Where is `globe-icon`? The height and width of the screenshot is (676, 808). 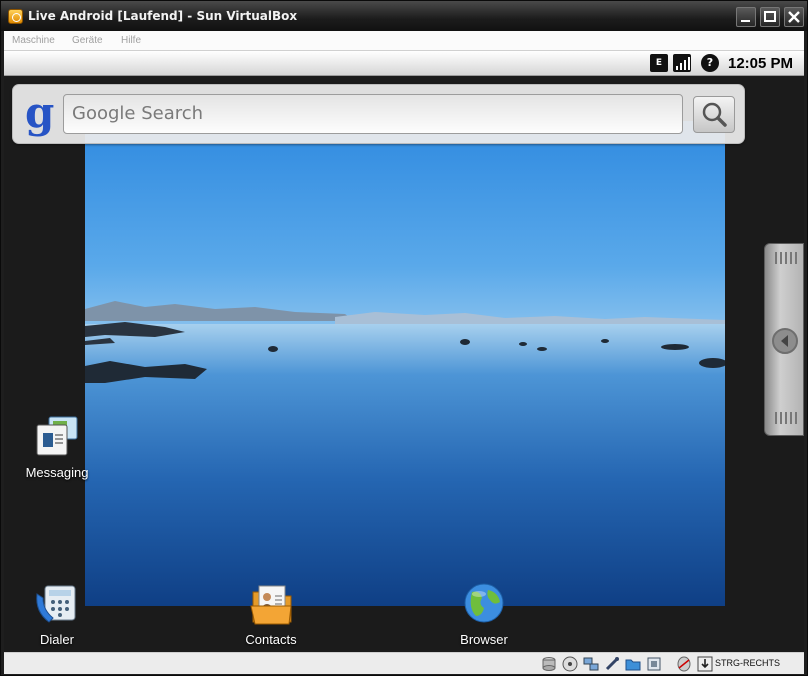 globe-icon is located at coordinates (484, 604).